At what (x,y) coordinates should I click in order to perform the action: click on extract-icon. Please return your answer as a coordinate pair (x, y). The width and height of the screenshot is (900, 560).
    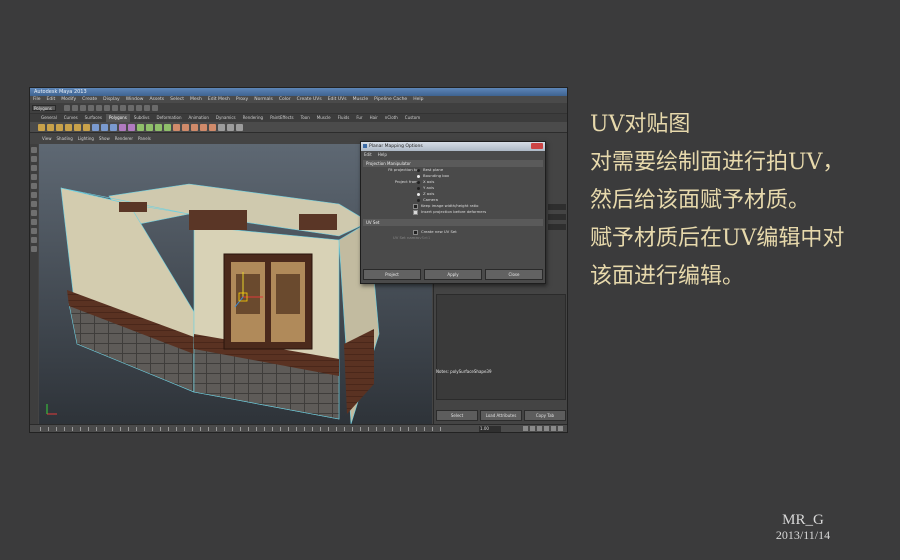
    Looking at the image, I should click on (113, 127).